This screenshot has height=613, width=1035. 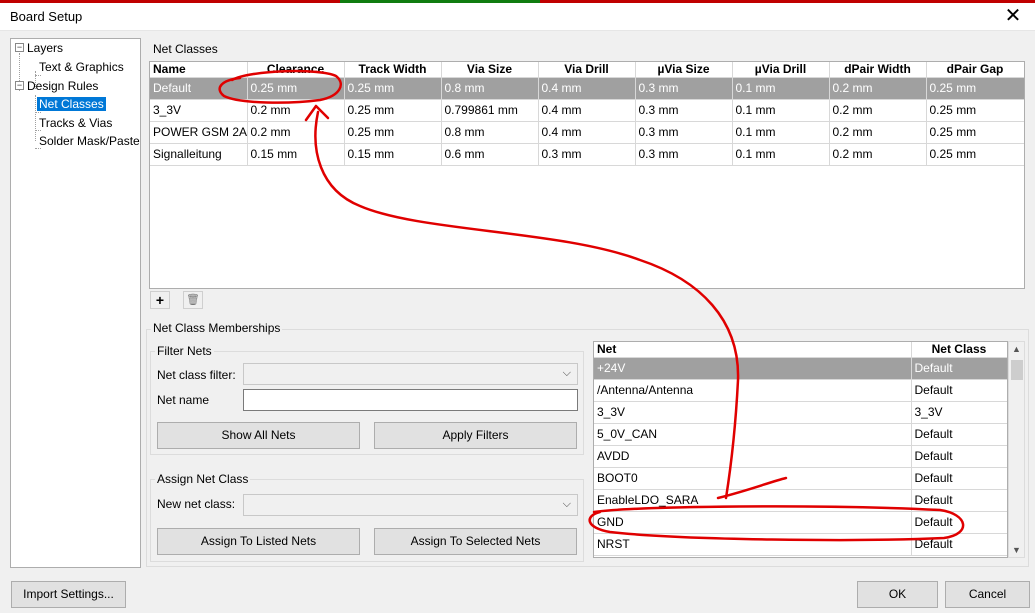 I want to click on new-net-class-select: ⌵, so click(x=410, y=505).